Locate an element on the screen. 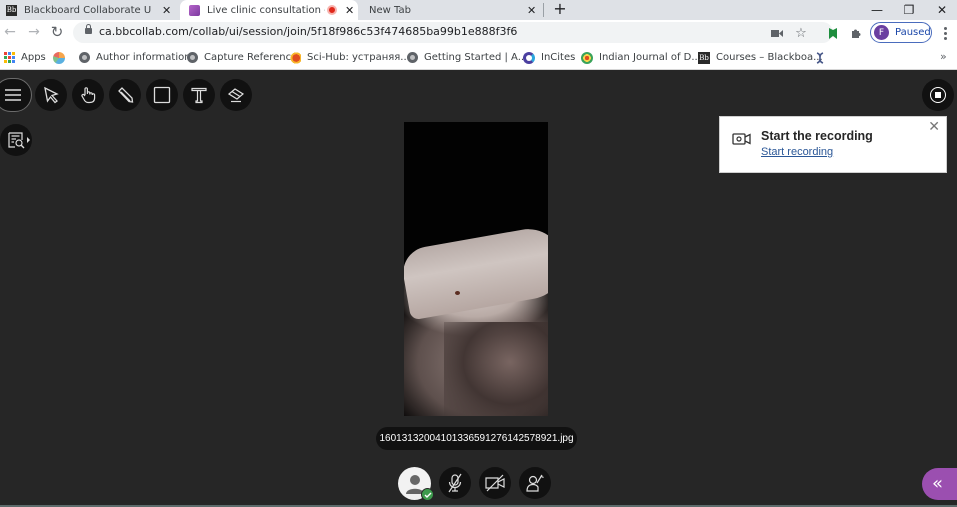  bookmark-apps: Apps is located at coordinates (24, 57).